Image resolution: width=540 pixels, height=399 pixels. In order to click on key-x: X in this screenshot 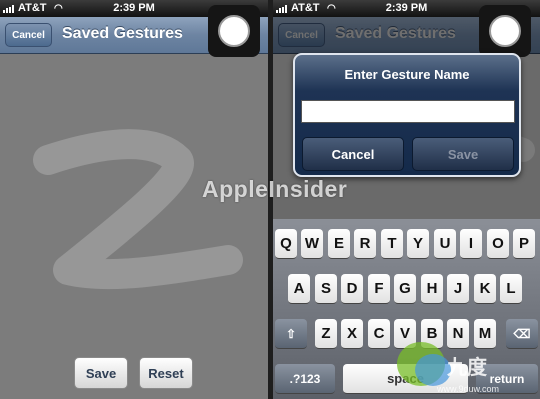, I will do `click(352, 334)`.